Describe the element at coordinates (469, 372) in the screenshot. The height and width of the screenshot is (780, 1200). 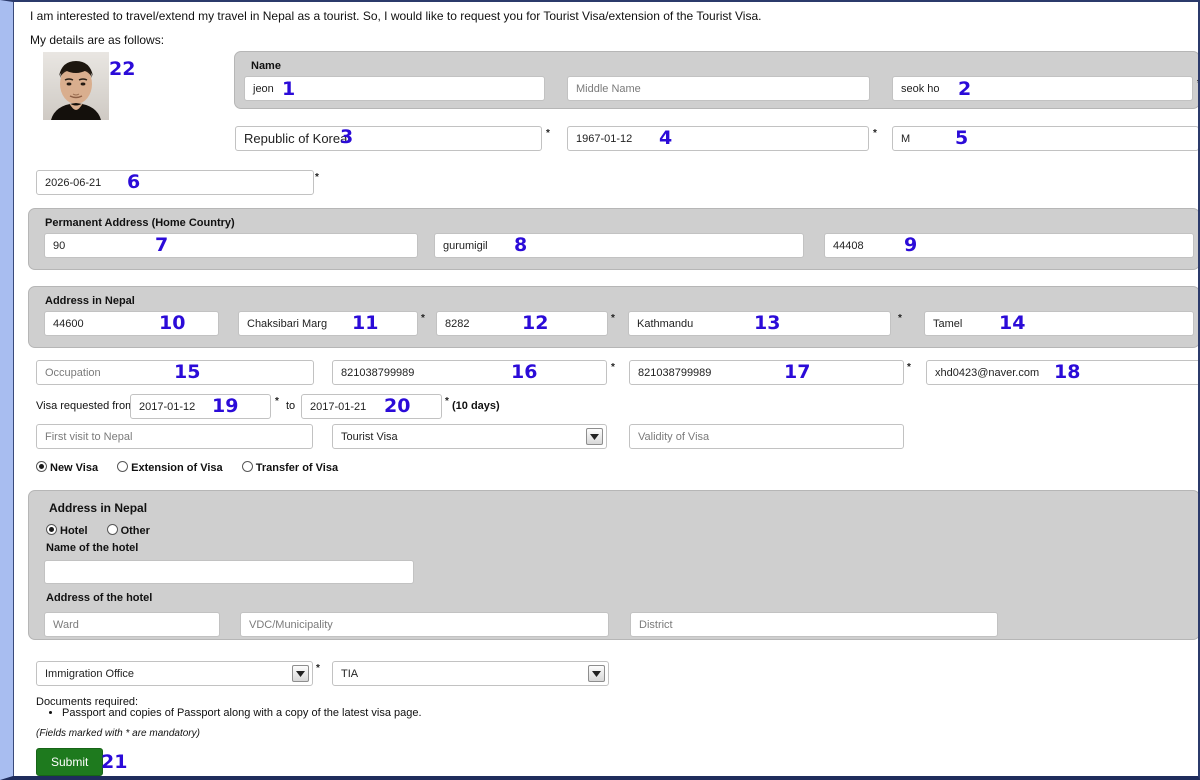
I see `phone-input: 821038799989` at that location.